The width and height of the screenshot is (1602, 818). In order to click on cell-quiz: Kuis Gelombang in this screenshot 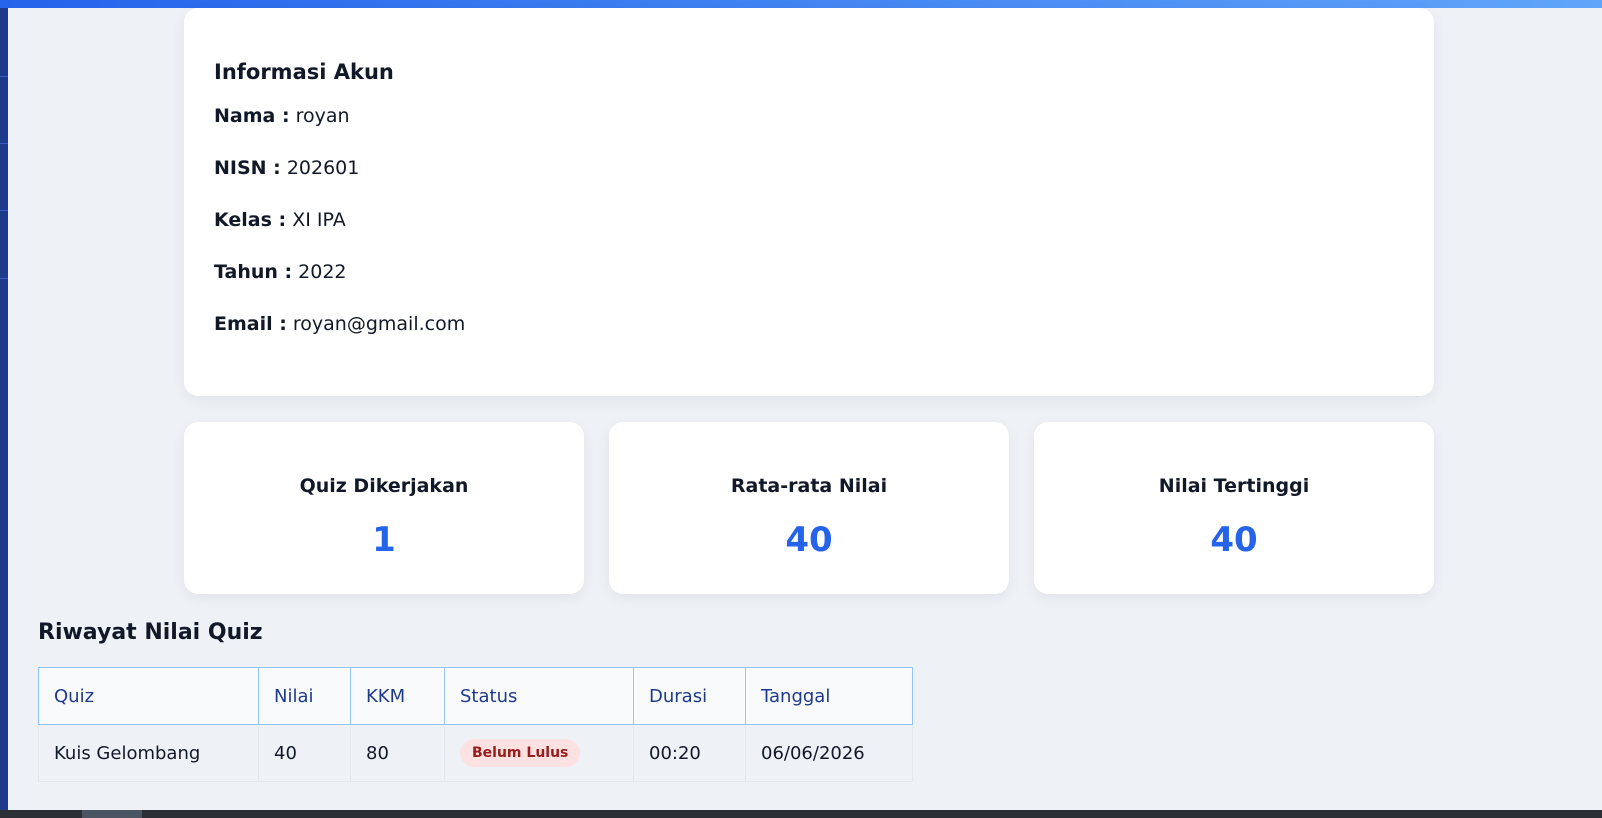, I will do `click(148, 753)`.